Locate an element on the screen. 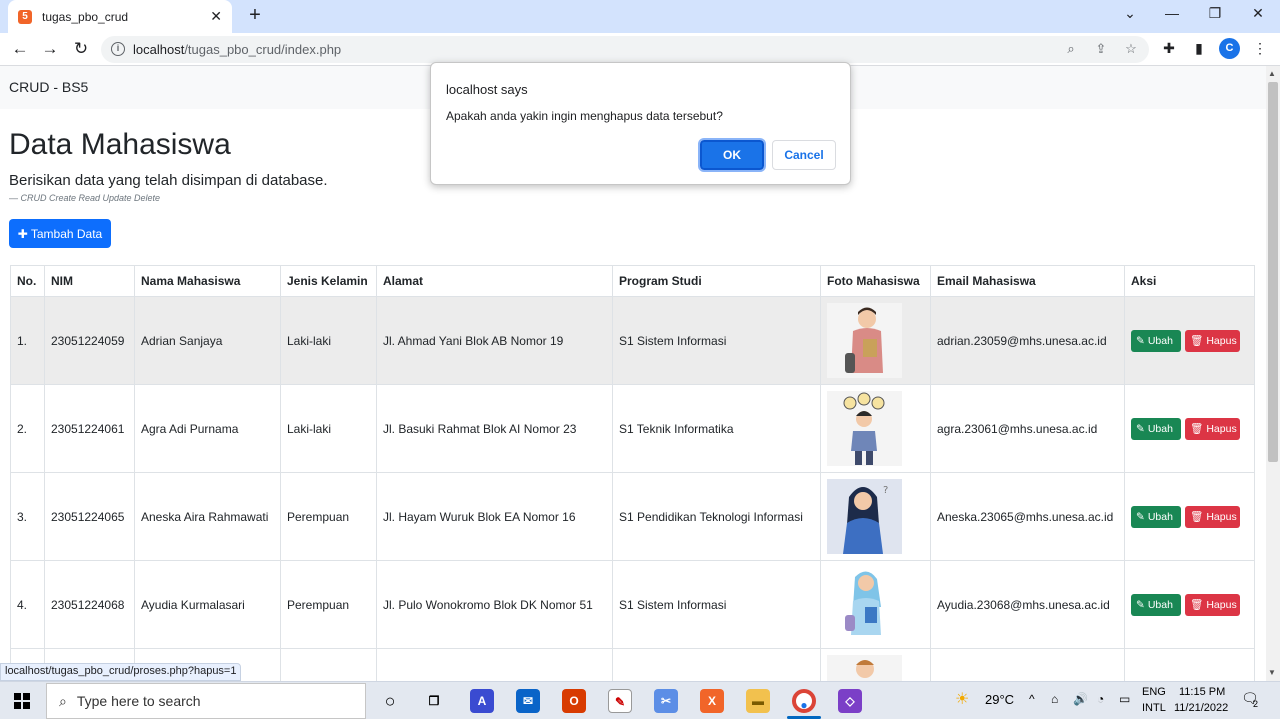 This screenshot has height=719, width=1280. lang-layout: INTL is located at coordinates (1154, 708).